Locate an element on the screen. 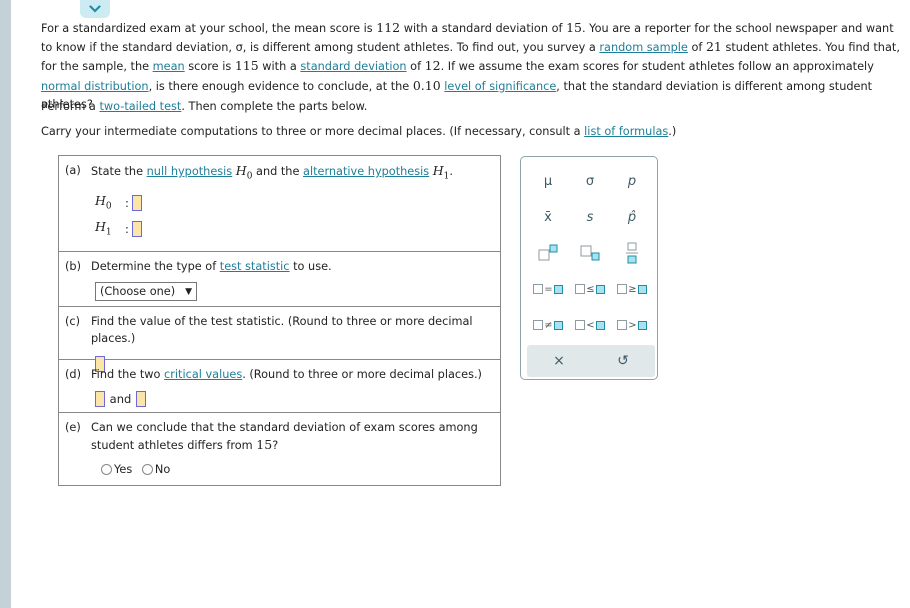 The height and width of the screenshot is (608, 910). link-null-hypothesis: null hypothesis is located at coordinates (190, 171).